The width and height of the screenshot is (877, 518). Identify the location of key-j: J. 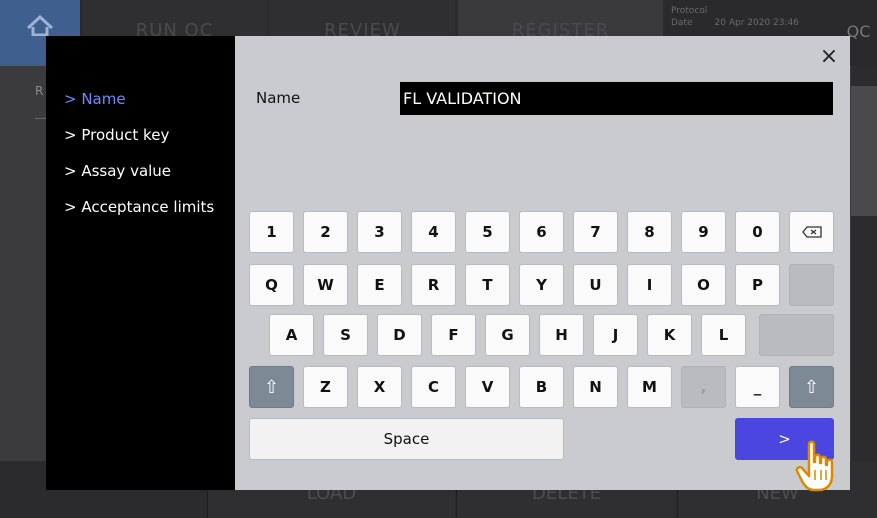
(615, 335).